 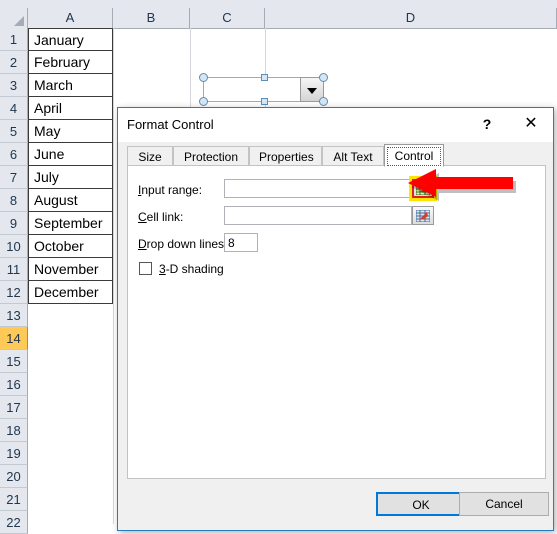 What do you see at coordinates (70, 85) in the screenshot?
I see `cell-a3: March` at bounding box center [70, 85].